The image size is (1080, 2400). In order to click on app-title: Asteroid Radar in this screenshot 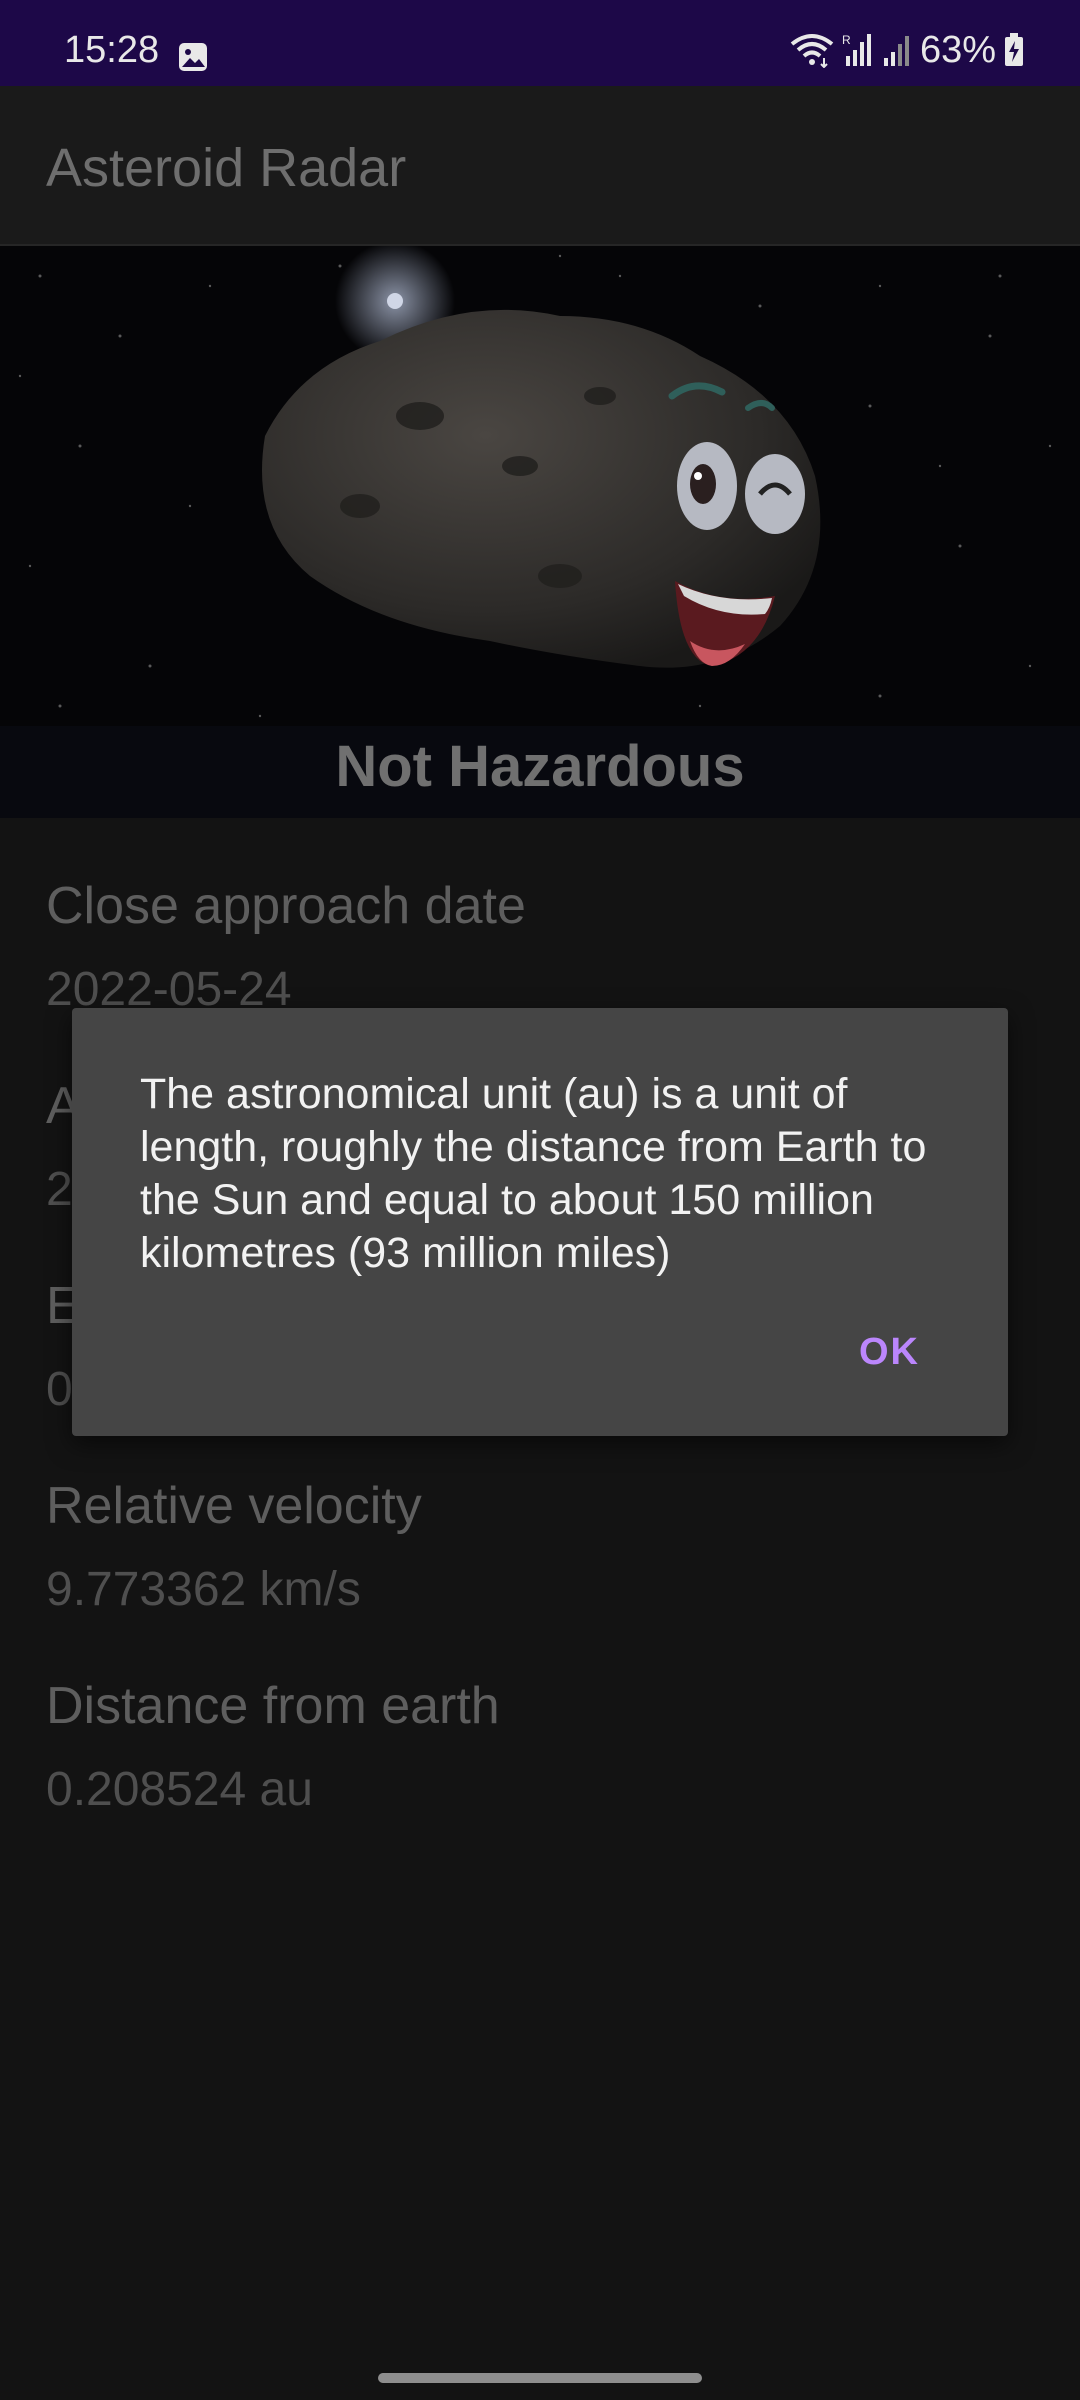, I will do `click(226, 168)`.